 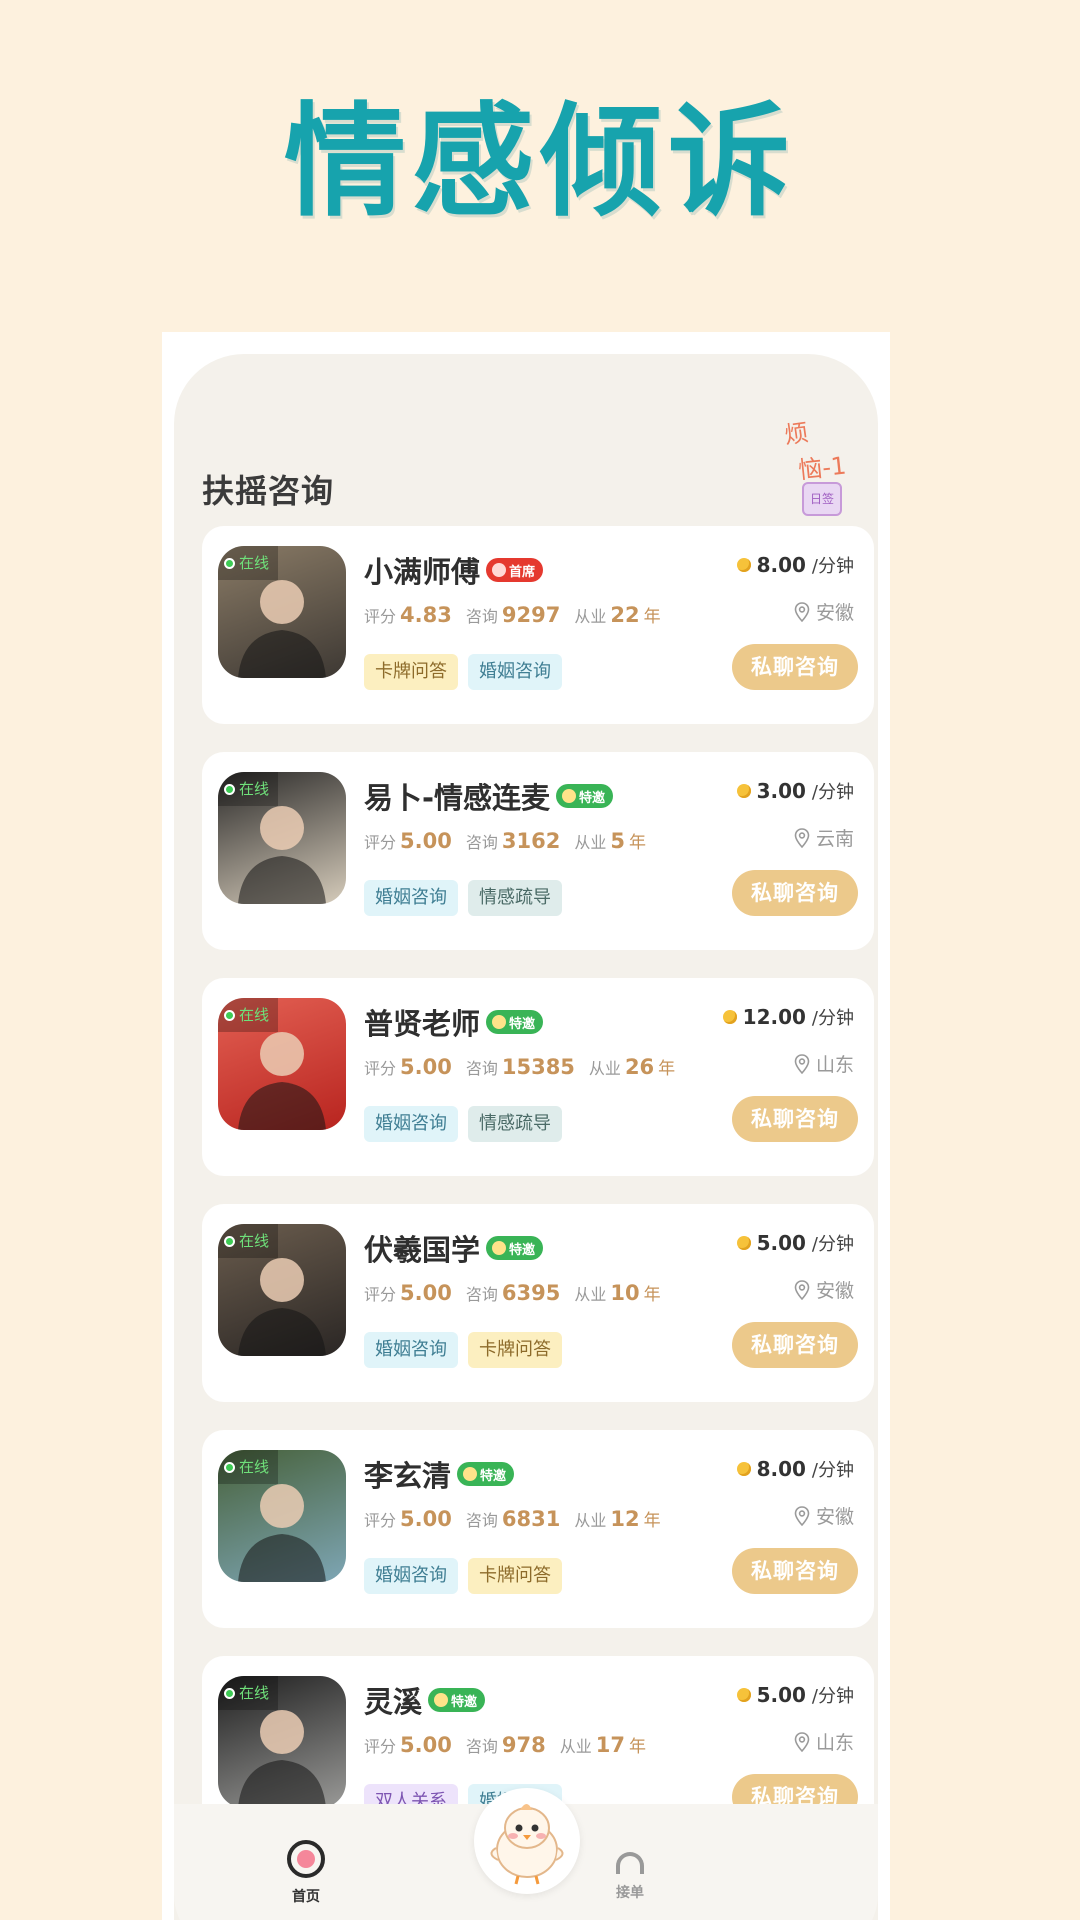 I want to click on advisor-location: 安徽, so click(x=824, y=1515).